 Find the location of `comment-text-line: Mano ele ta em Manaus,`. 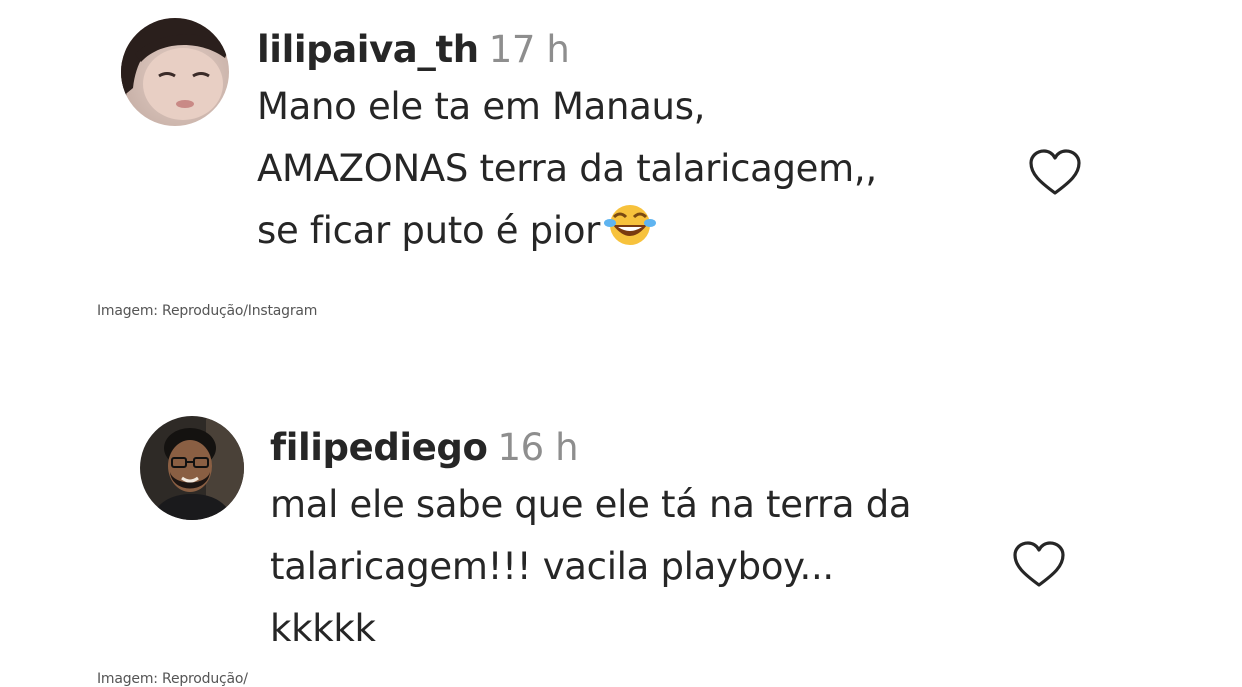

comment-text-line: Mano ele ta em Manaus, is located at coordinates (481, 106).